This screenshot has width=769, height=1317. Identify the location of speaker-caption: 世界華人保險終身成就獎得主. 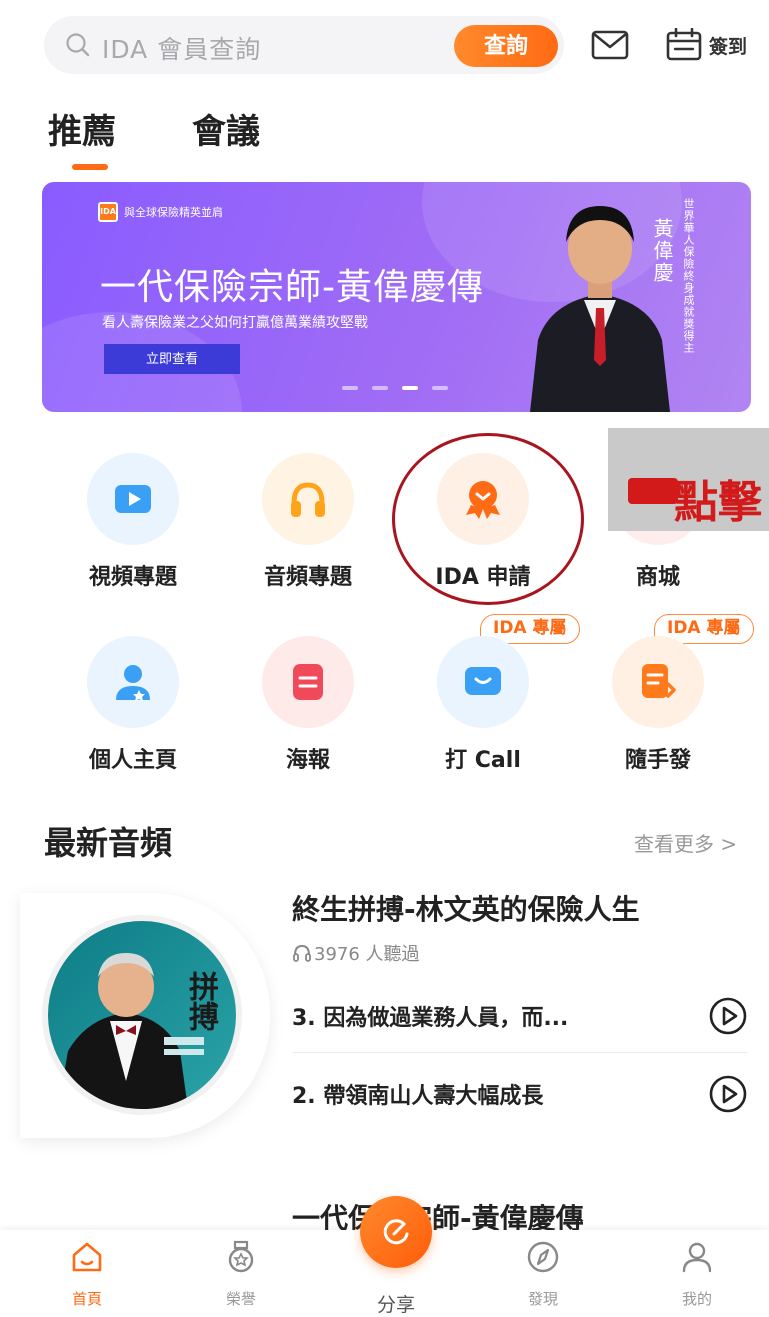
(688, 276).